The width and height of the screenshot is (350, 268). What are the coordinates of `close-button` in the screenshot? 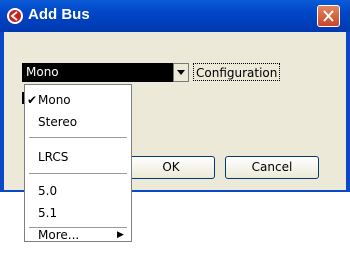 It's located at (328, 16).